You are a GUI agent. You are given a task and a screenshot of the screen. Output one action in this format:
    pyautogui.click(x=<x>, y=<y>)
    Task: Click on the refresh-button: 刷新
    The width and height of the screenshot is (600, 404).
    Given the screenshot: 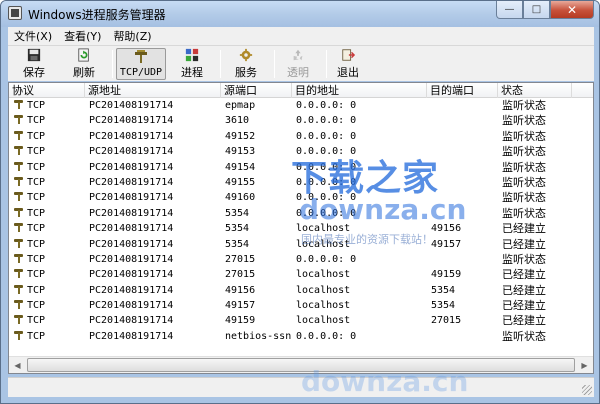 What is the action you would take?
    pyautogui.click(x=84, y=64)
    